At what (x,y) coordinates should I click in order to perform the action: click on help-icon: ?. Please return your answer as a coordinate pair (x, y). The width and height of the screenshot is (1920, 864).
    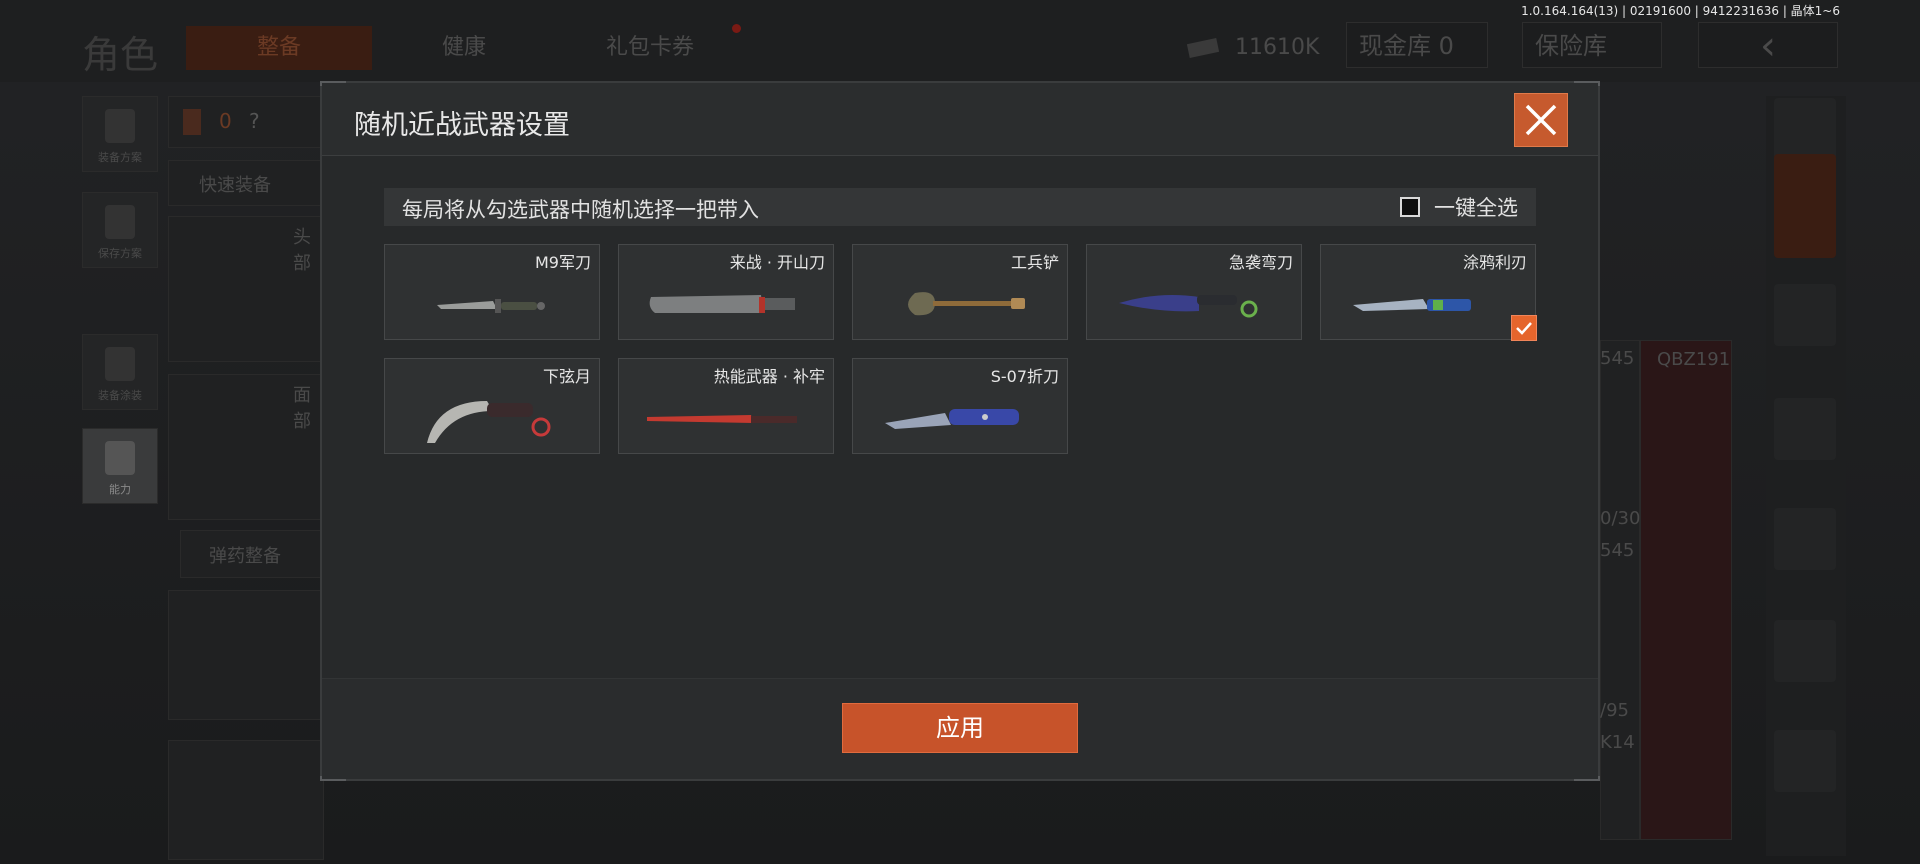
    Looking at the image, I should click on (254, 121).